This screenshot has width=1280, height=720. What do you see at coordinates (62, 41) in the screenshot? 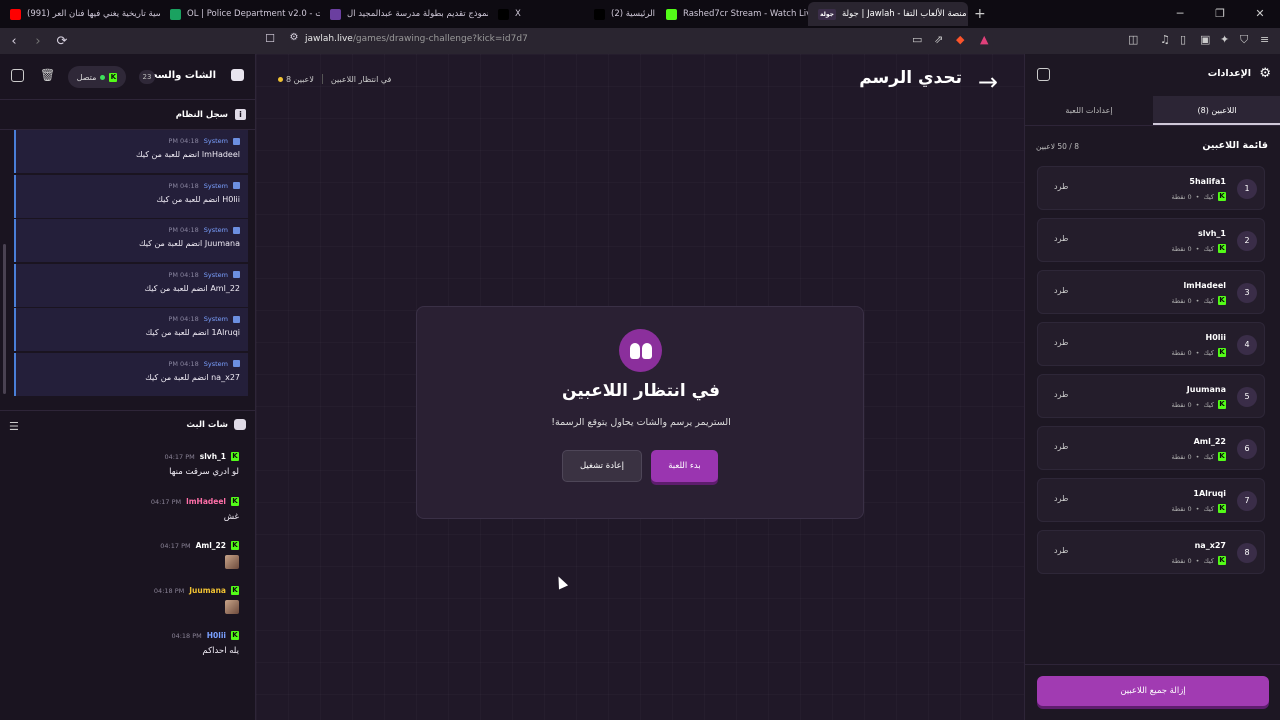
I see `reload-icon: ⟳` at bounding box center [62, 41].